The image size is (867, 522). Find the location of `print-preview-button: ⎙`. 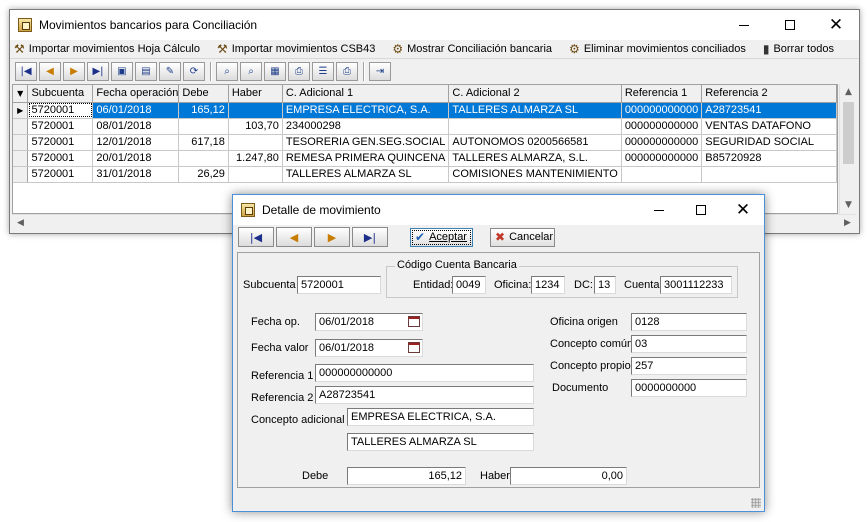

print-preview-button: ⎙ is located at coordinates (347, 71).